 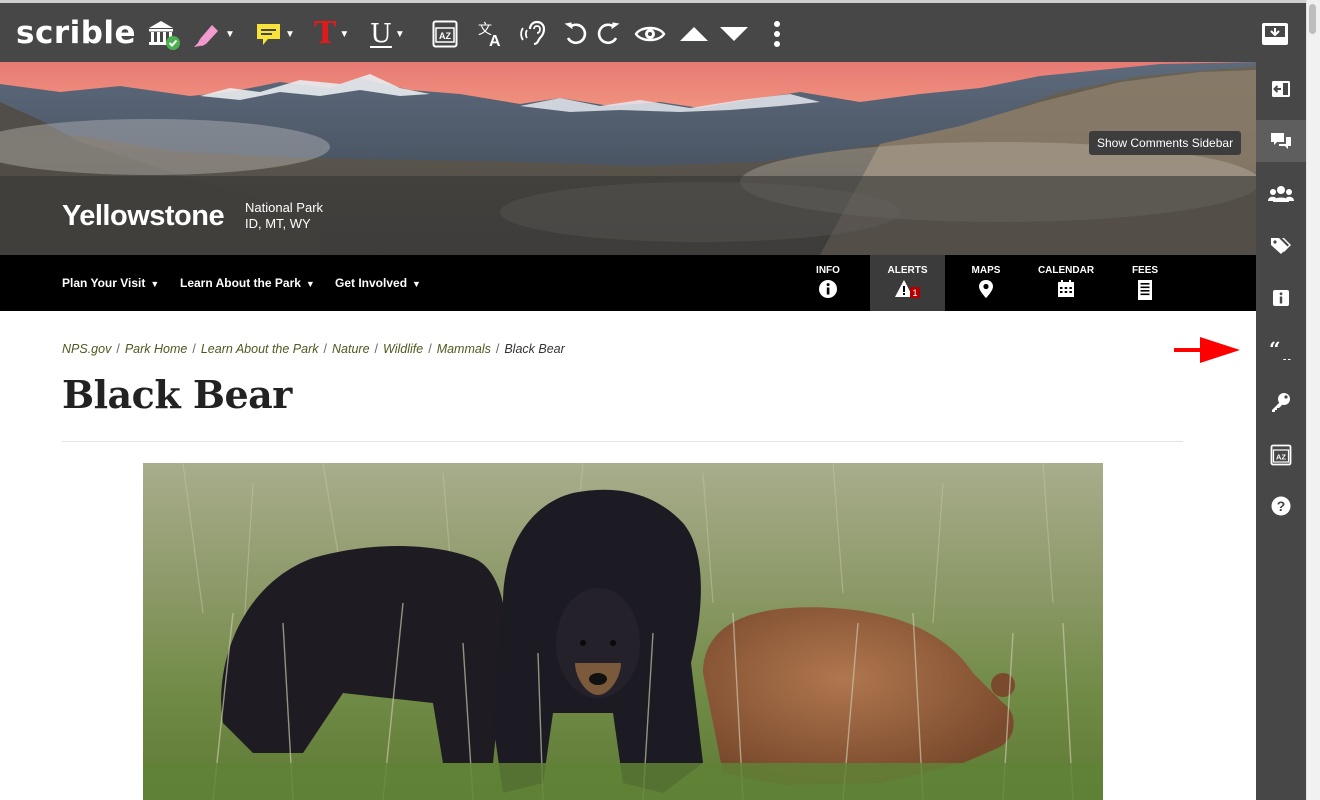 I want to click on nav-plan-your-visit: Plan Your Visit ▼, so click(x=110, y=283).